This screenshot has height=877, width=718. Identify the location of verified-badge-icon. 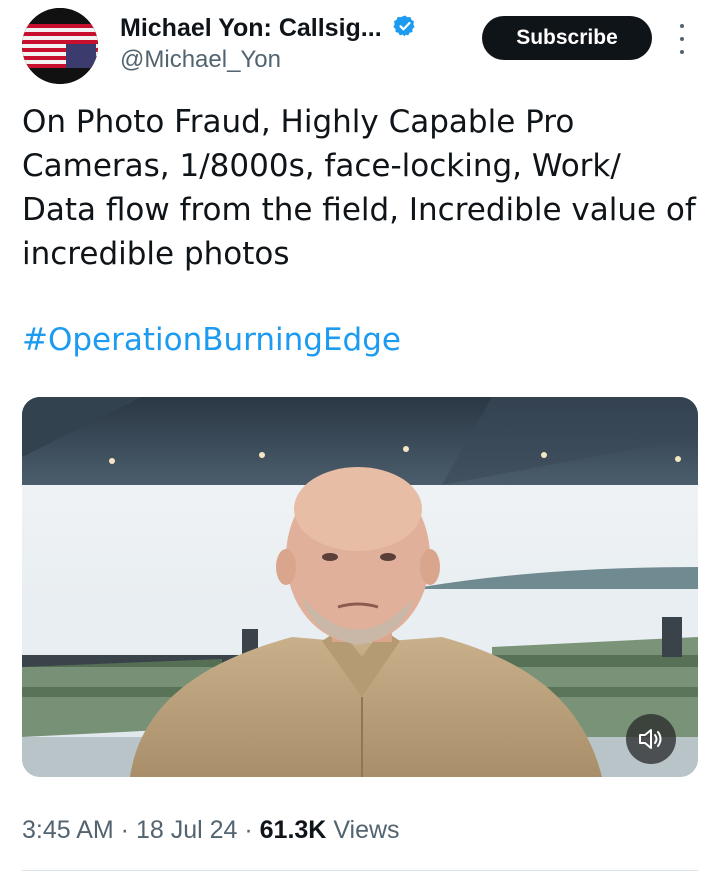
(404, 29).